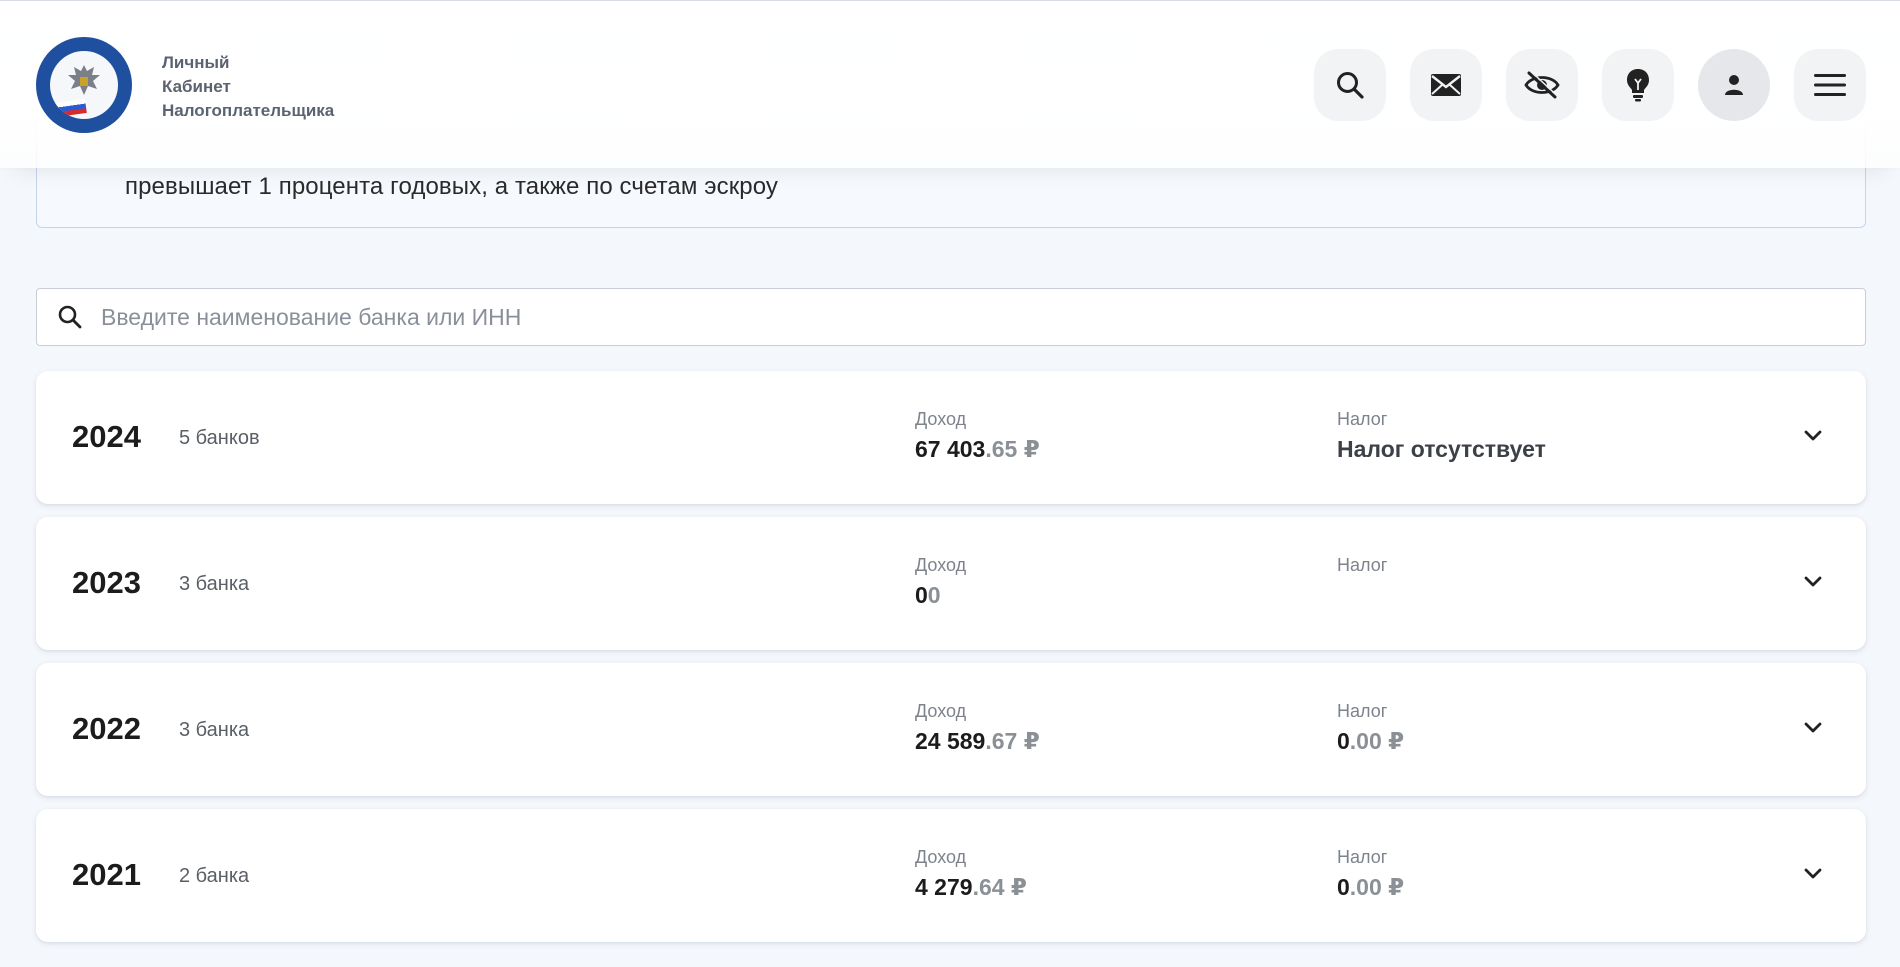 Image resolution: width=1900 pixels, height=967 pixels. I want to click on year-label: 2023, so click(106, 582).